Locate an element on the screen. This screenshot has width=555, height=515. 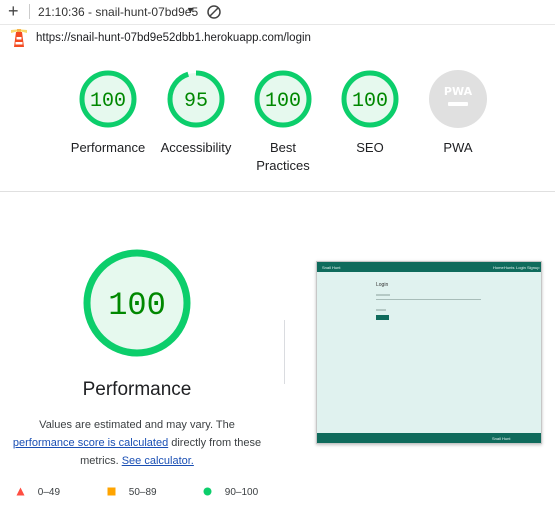
desc-line3: metrics. is located at coordinates (101, 461).